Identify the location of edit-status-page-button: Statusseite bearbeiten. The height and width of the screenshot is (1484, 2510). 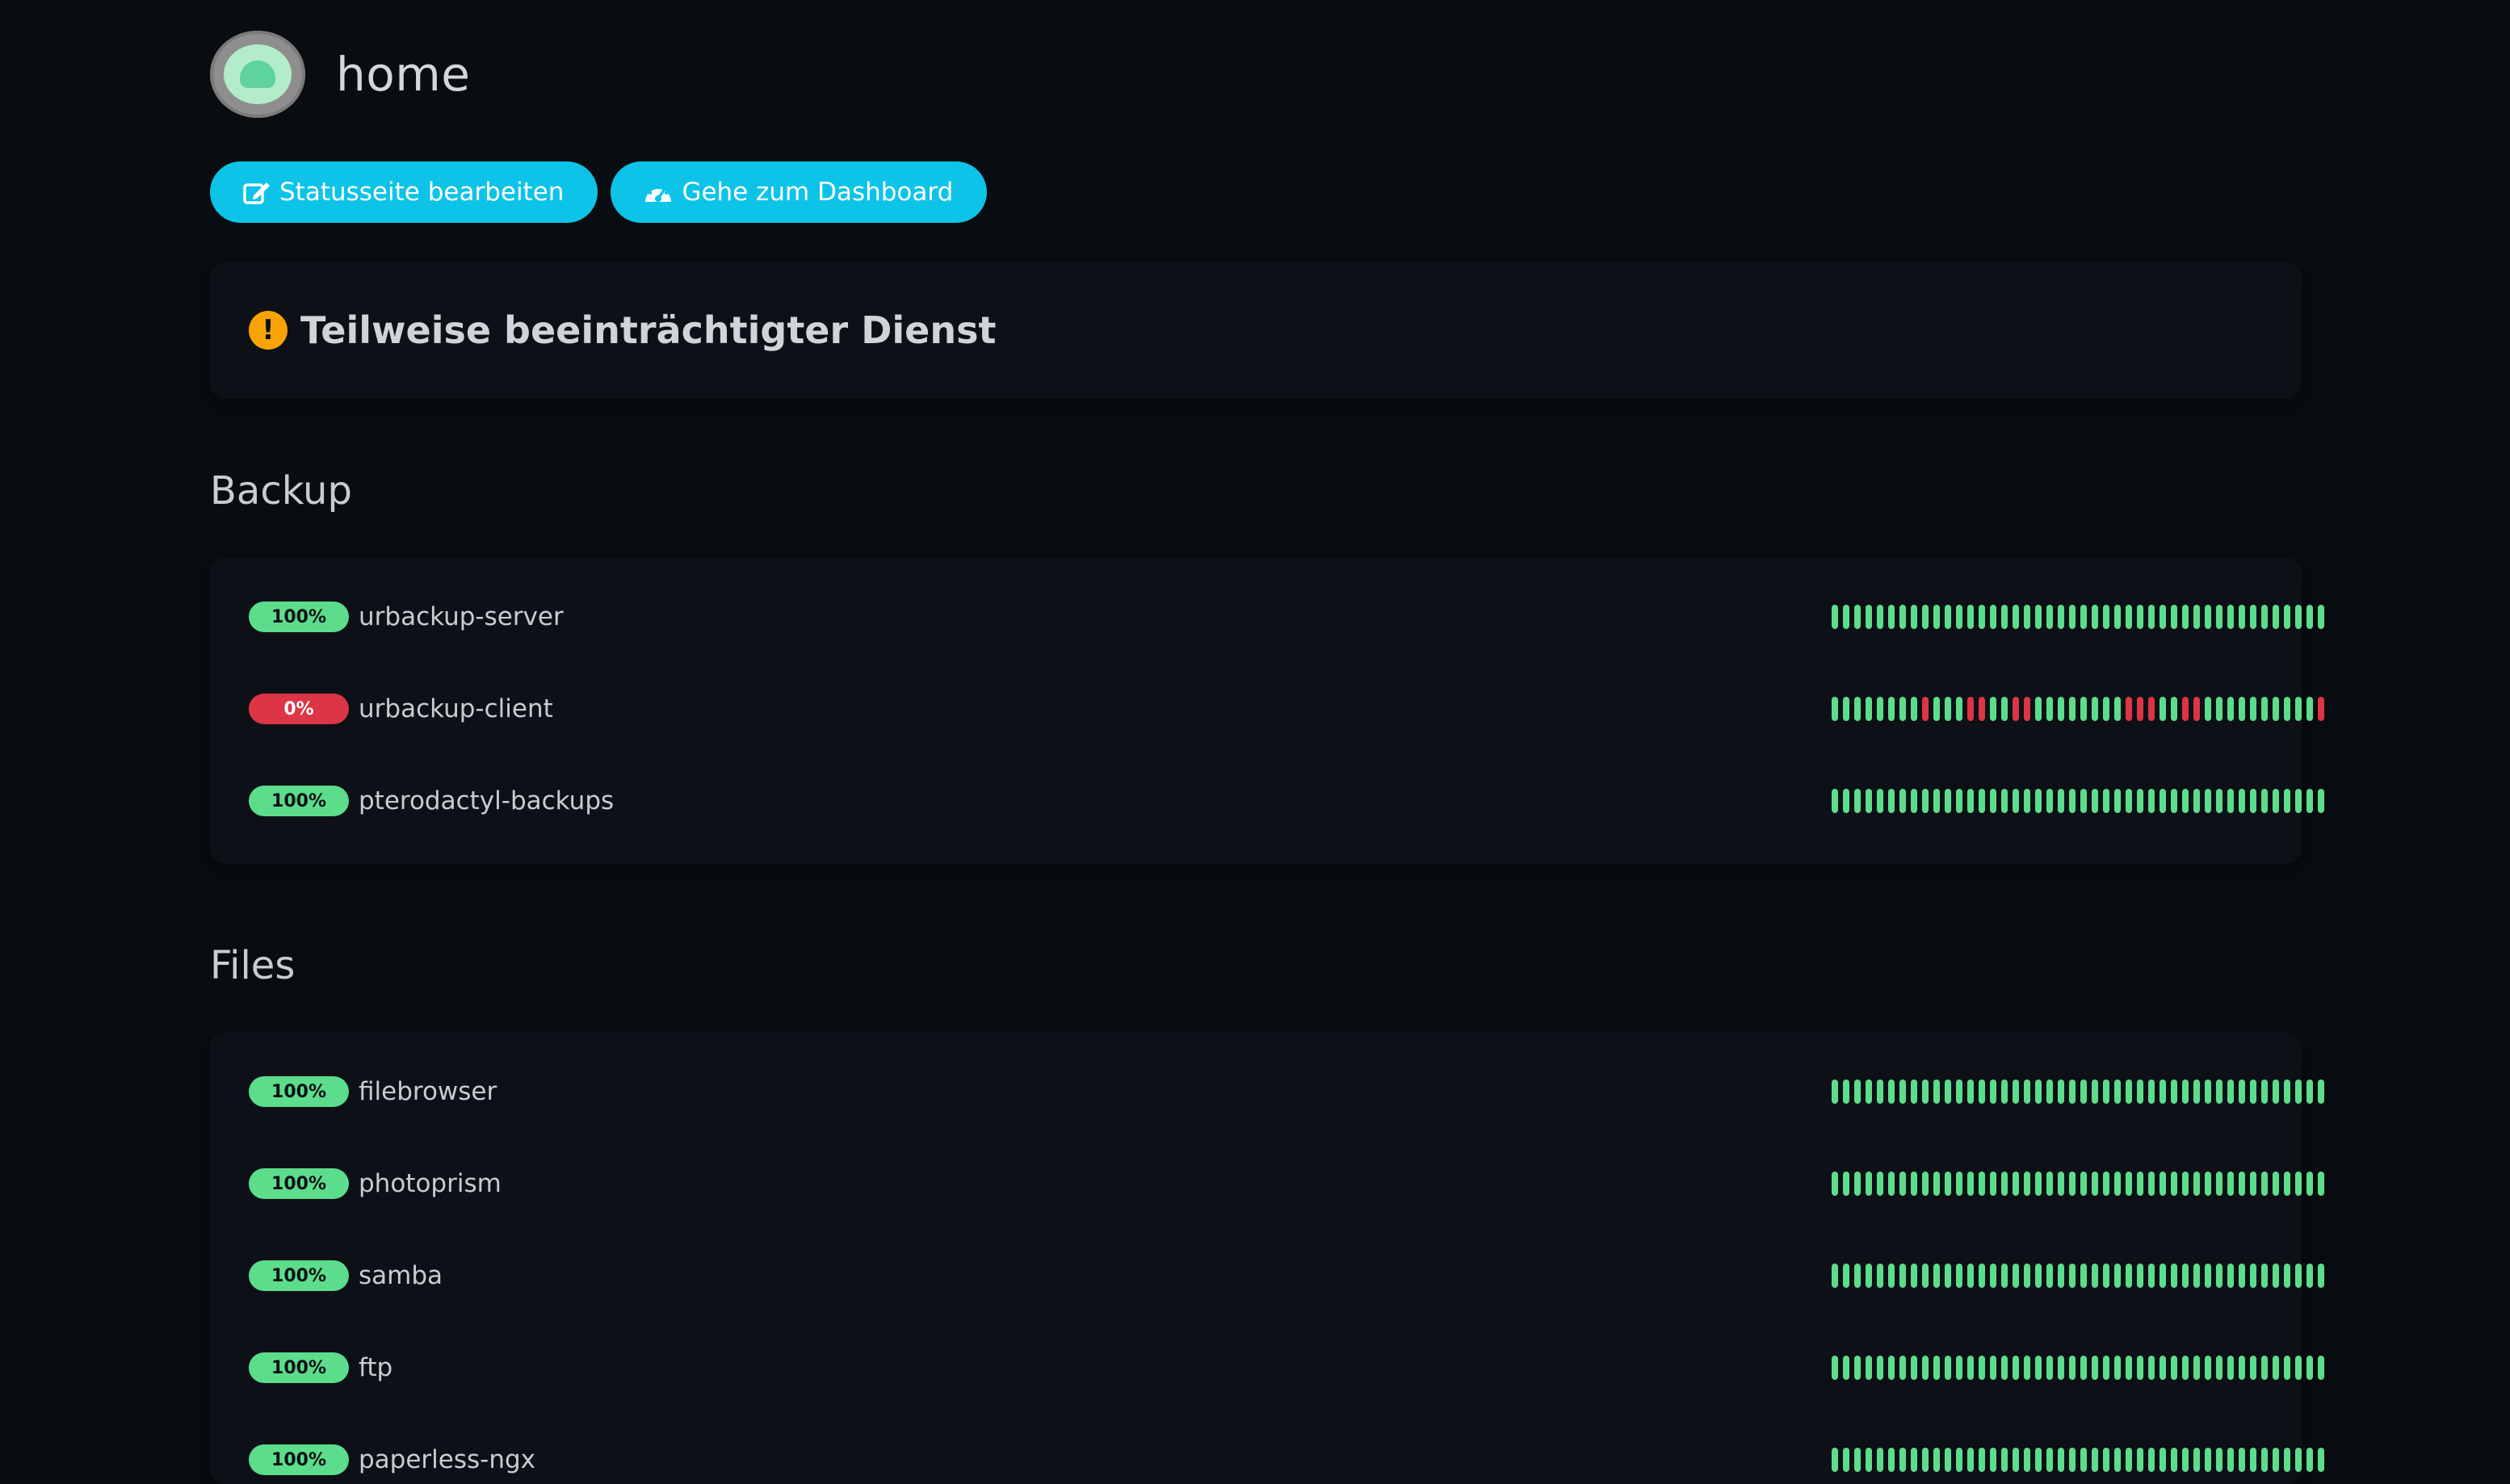
(404, 192).